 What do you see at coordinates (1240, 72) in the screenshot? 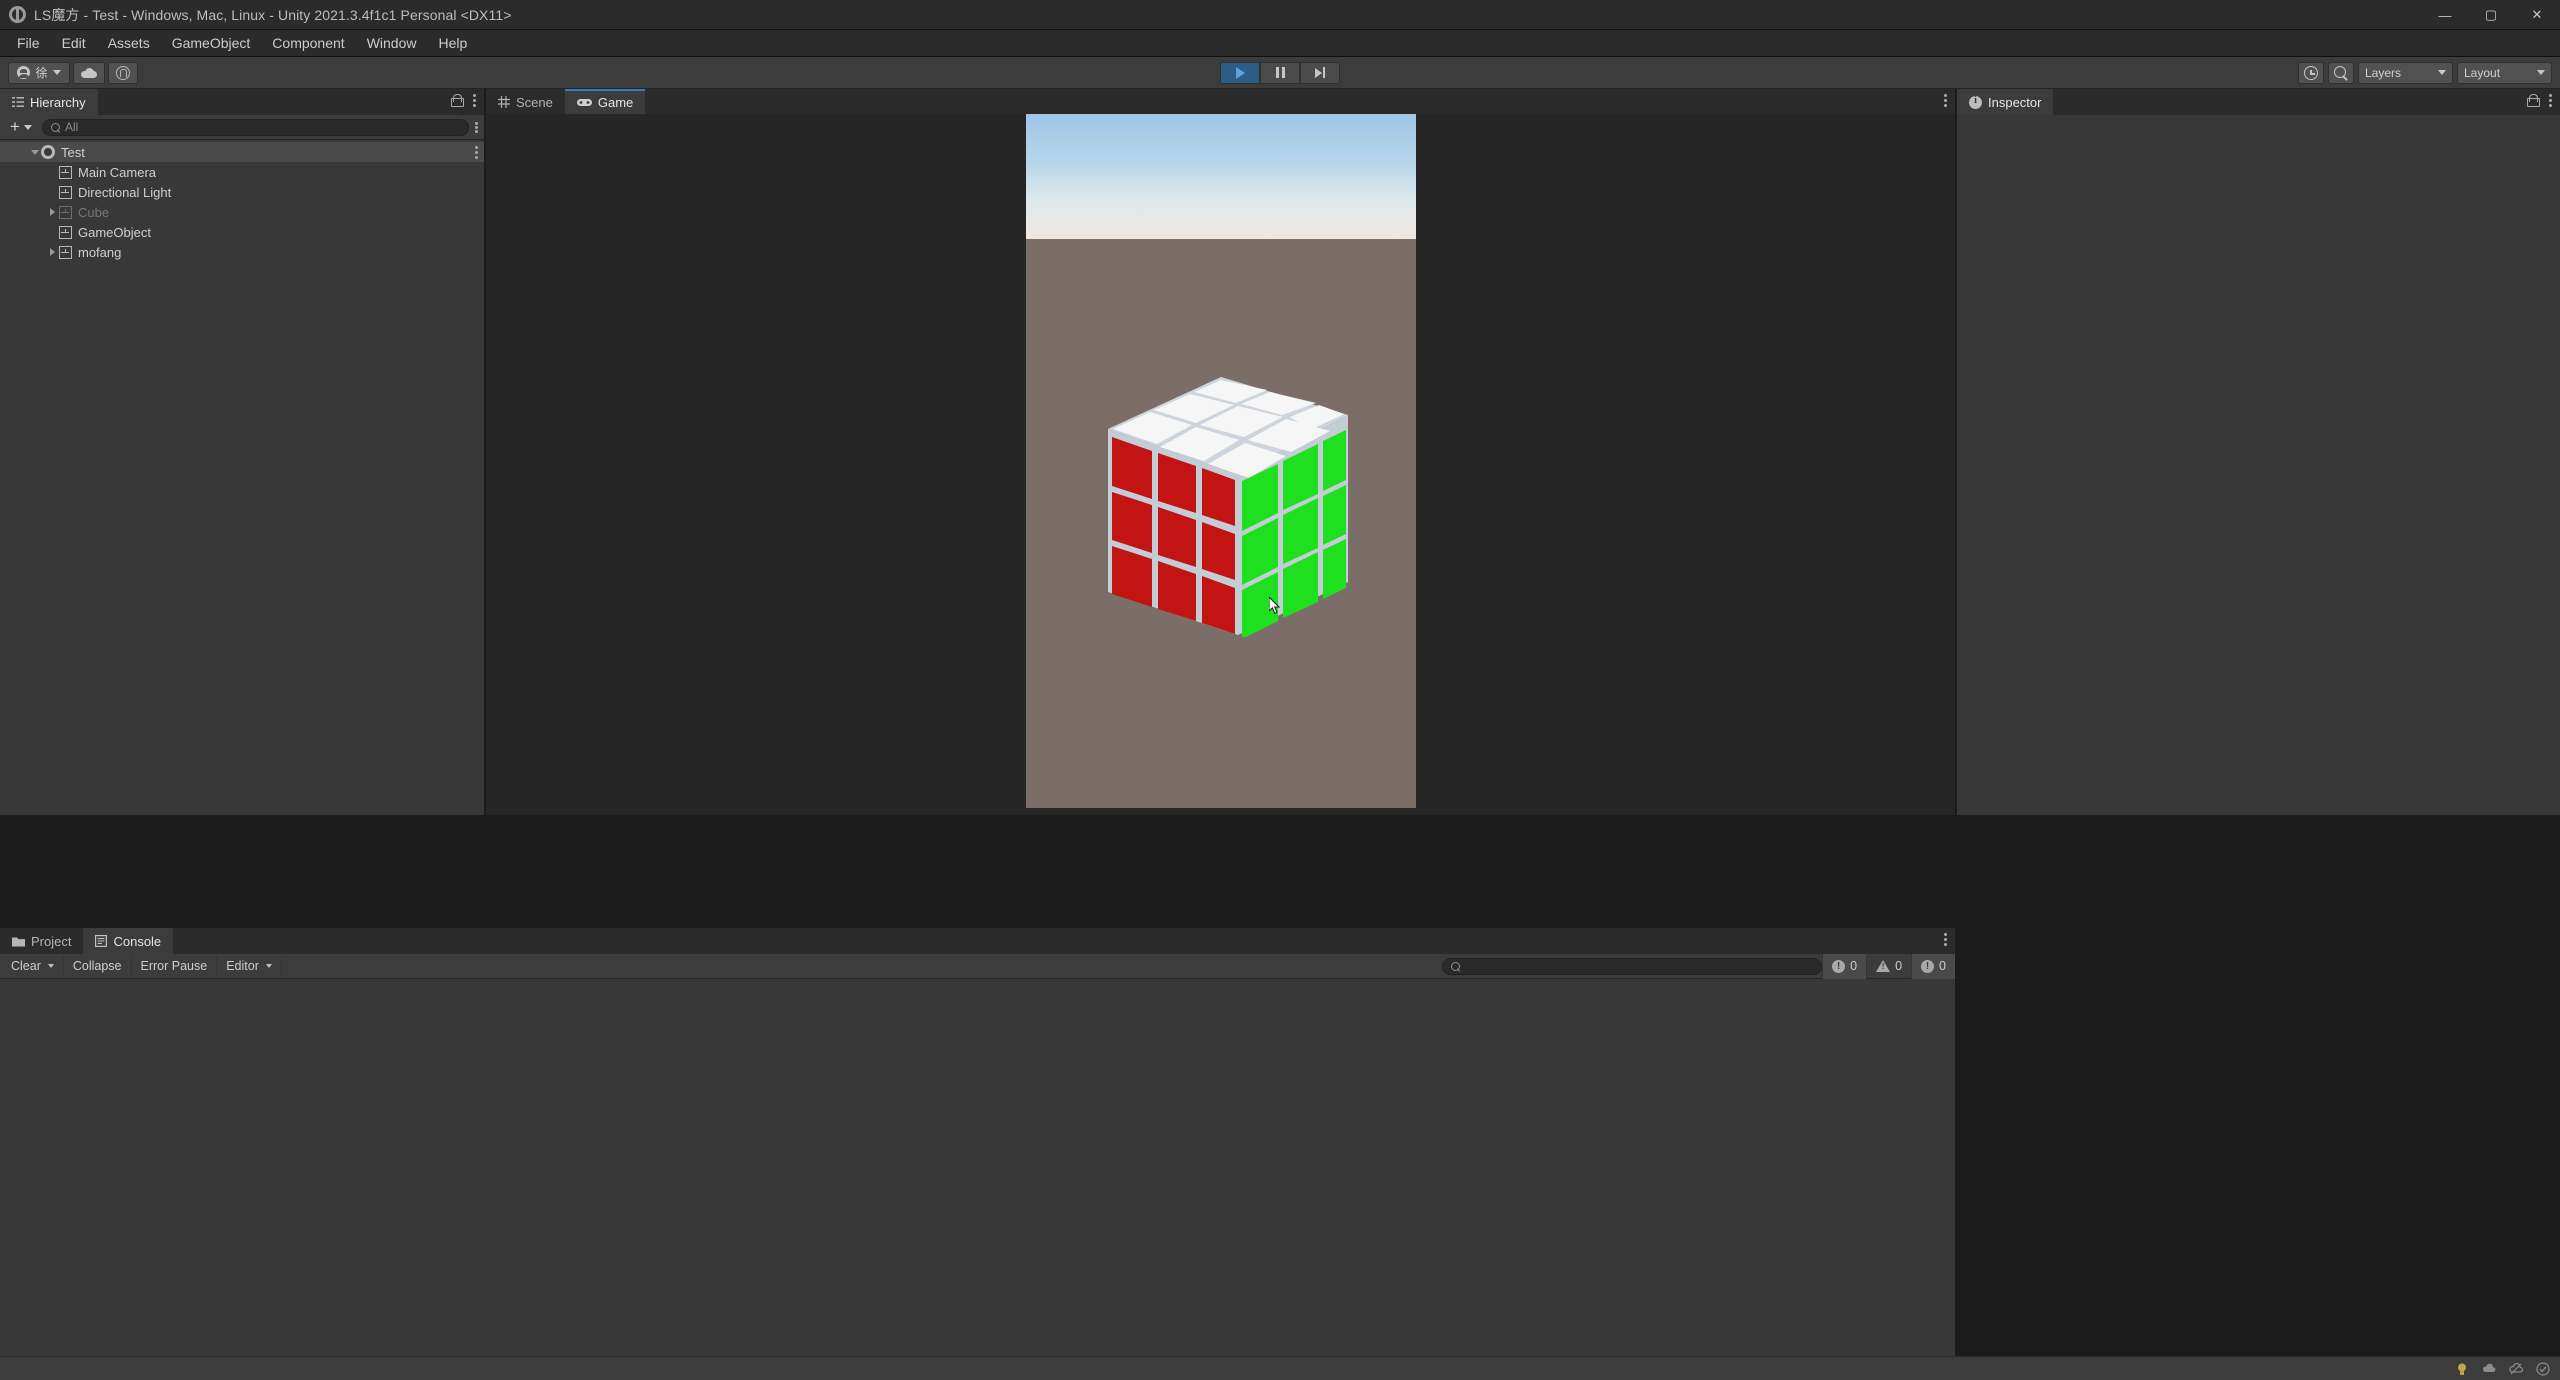
I see `play-button` at bounding box center [1240, 72].